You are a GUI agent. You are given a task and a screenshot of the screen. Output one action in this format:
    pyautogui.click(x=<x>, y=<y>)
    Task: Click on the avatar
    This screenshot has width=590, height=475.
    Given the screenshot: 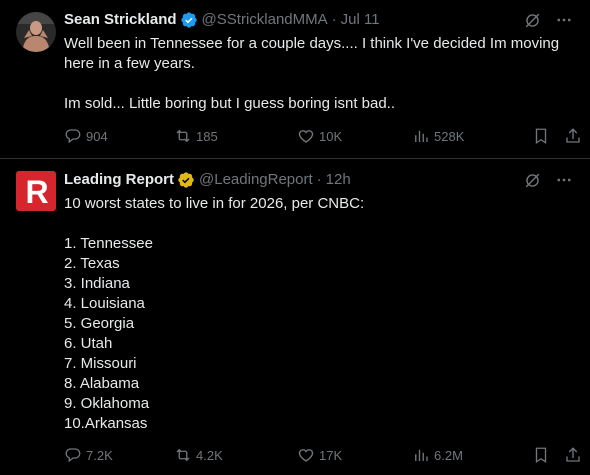 What is the action you would take?
    pyautogui.click(x=36, y=32)
    